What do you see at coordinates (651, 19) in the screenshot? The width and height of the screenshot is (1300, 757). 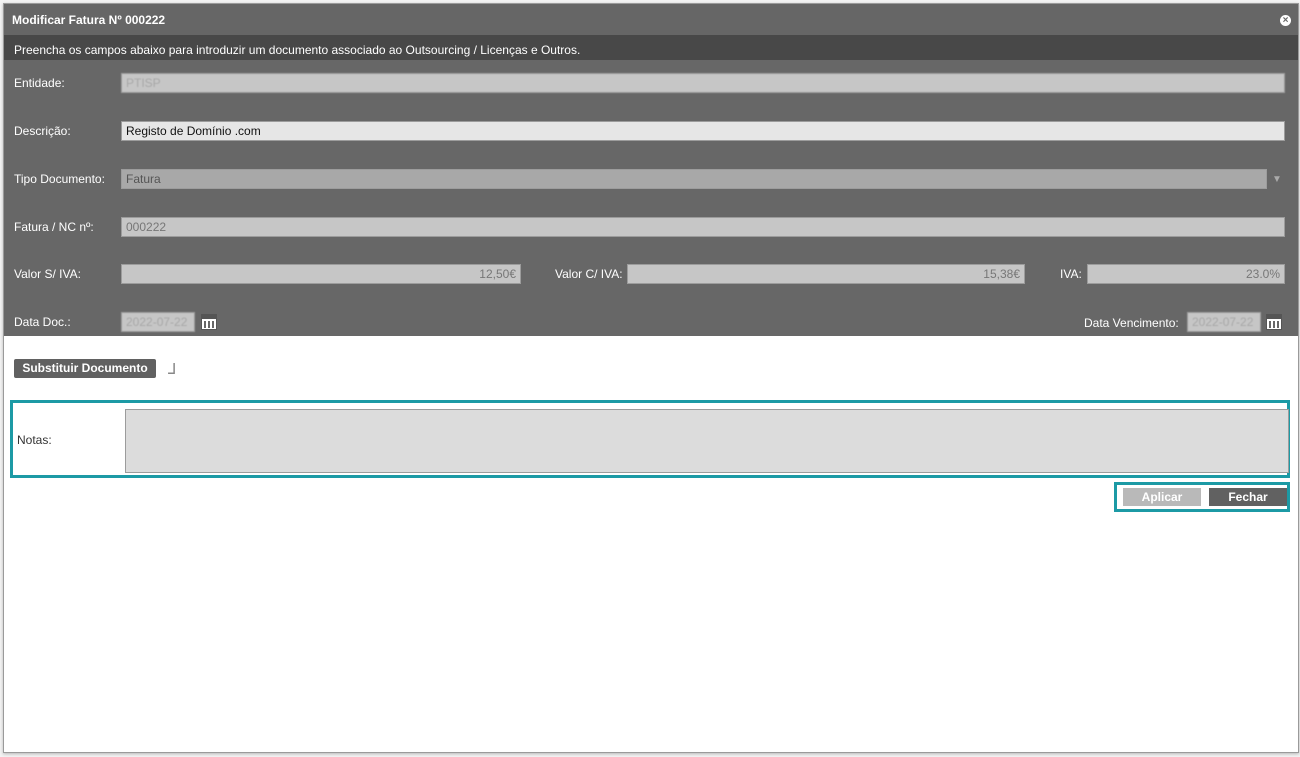 I see `dialog-titlebar: Modificar Fatura Nº 000222 ×` at bounding box center [651, 19].